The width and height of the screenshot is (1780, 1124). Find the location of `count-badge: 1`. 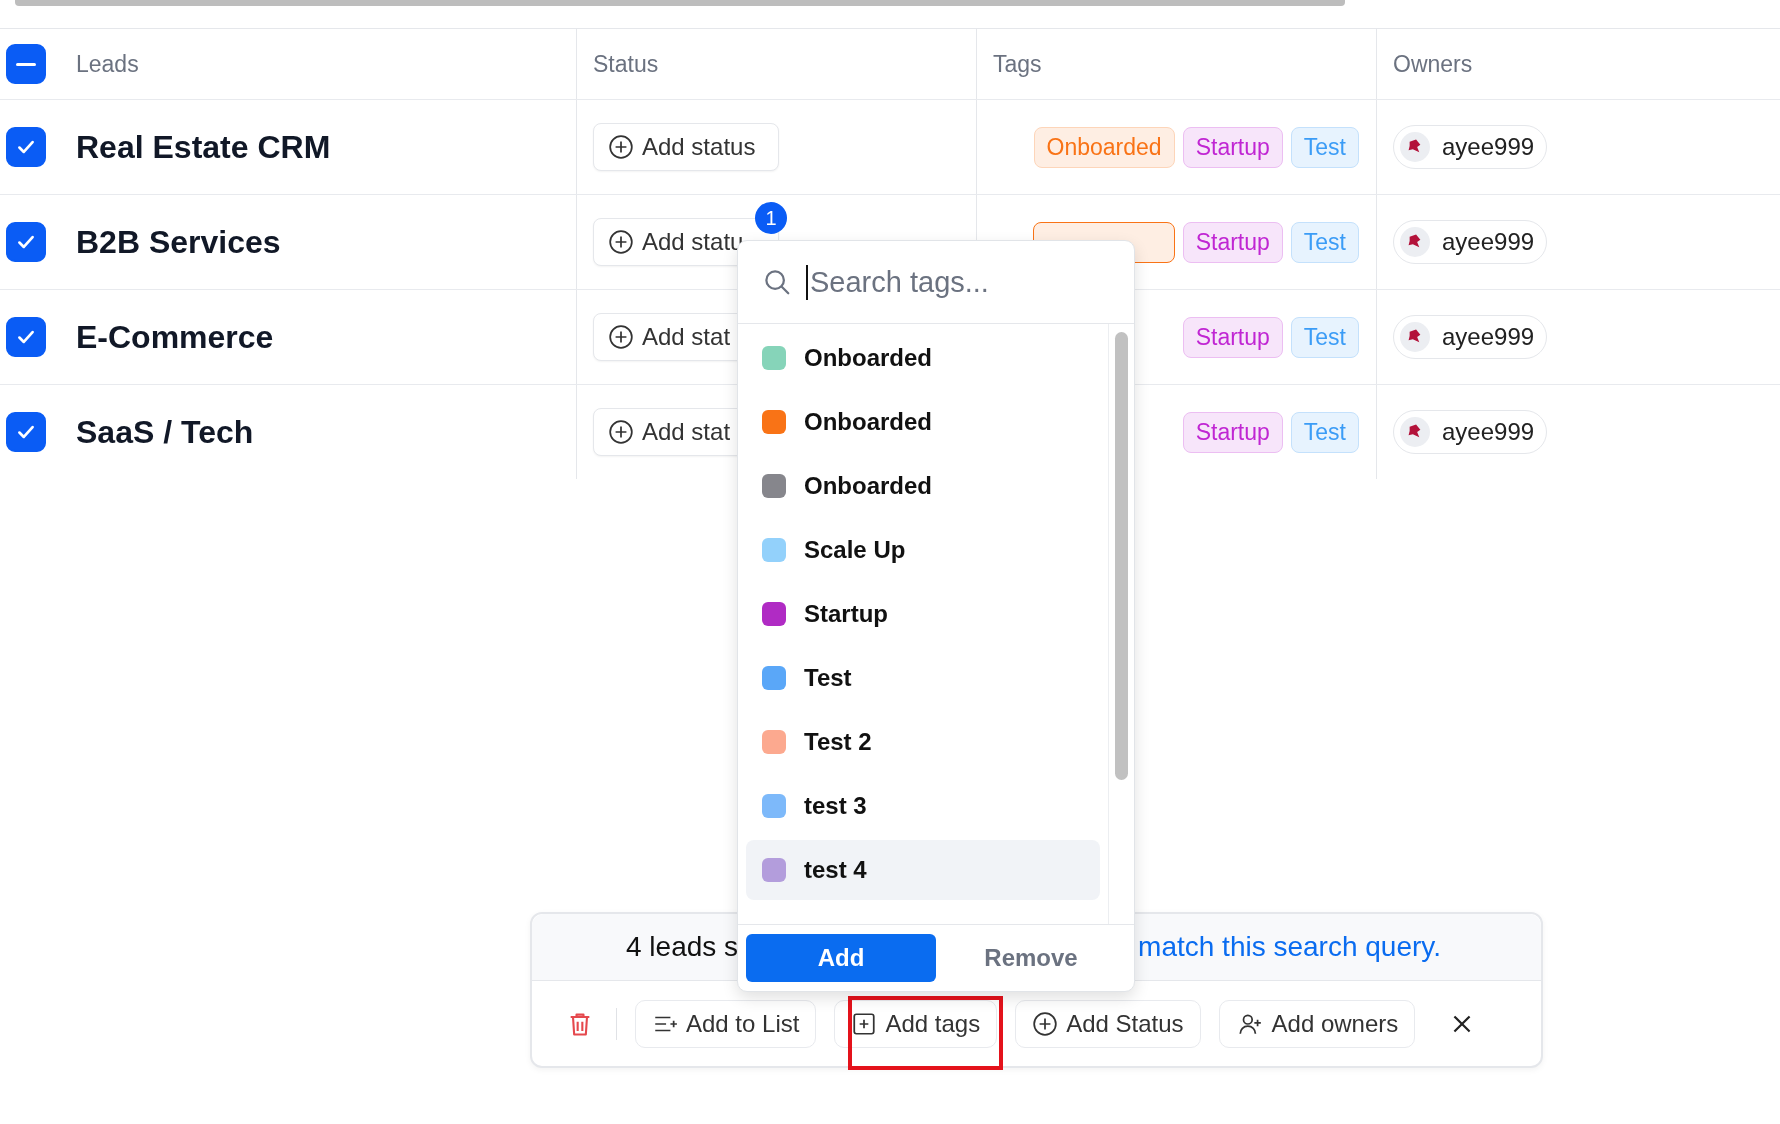

count-badge: 1 is located at coordinates (771, 218).